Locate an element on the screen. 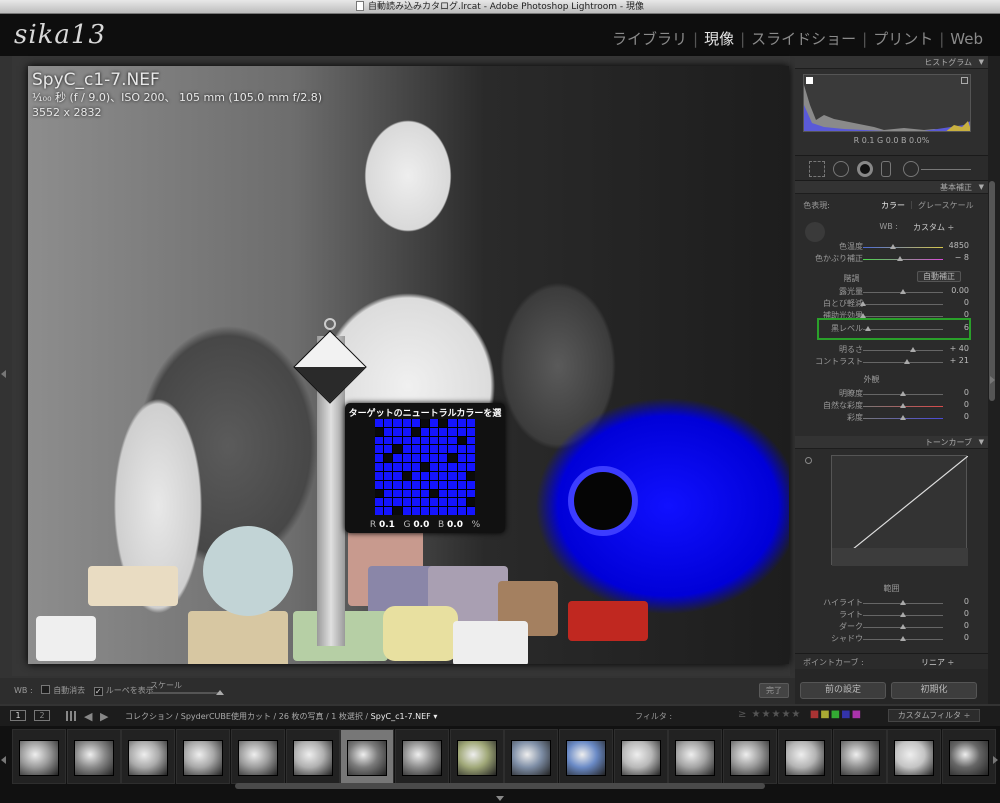 This screenshot has height=803, width=1000. vibrance-knob is located at coordinates (903, 405).